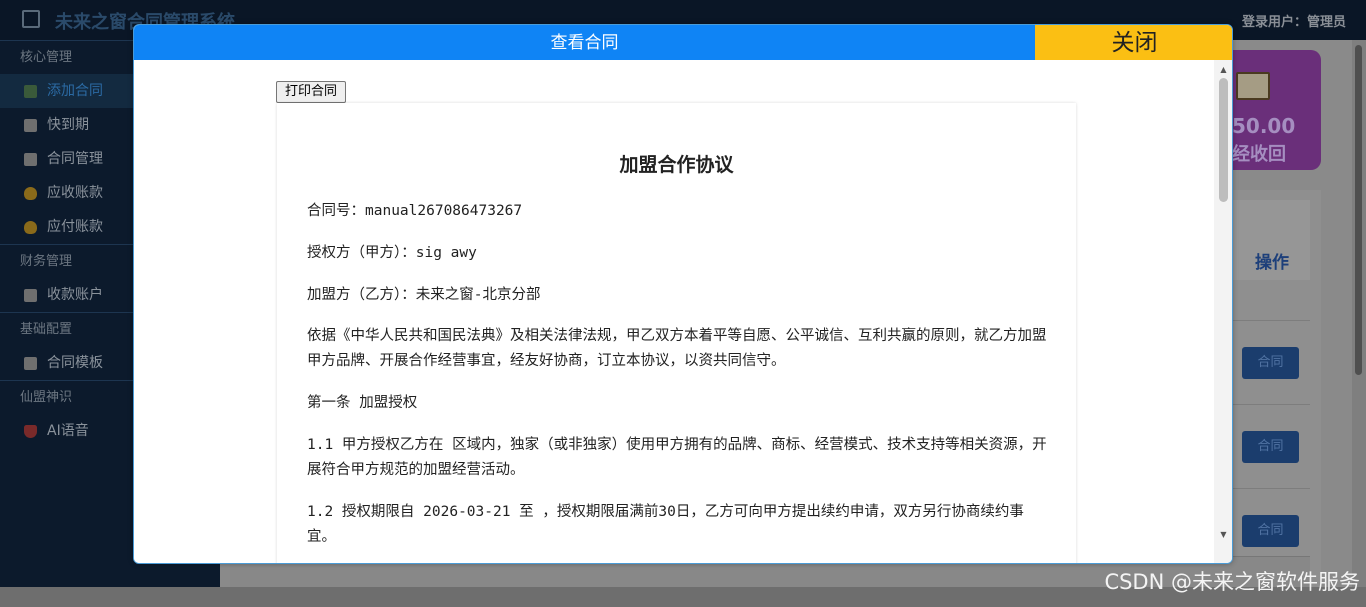 This screenshot has height=607, width=1366. What do you see at coordinates (584, 42) in the screenshot?
I see `modal-title: 查看合同` at bounding box center [584, 42].